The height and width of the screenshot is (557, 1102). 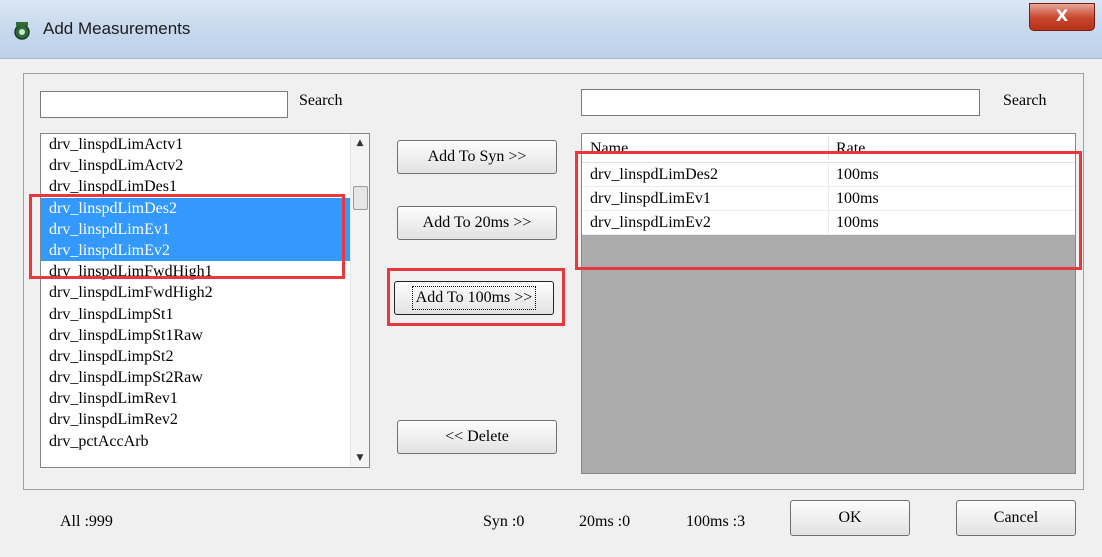 What do you see at coordinates (359, 300) in the screenshot?
I see `list-scrollbar: ▲ ▼` at bounding box center [359, 300].